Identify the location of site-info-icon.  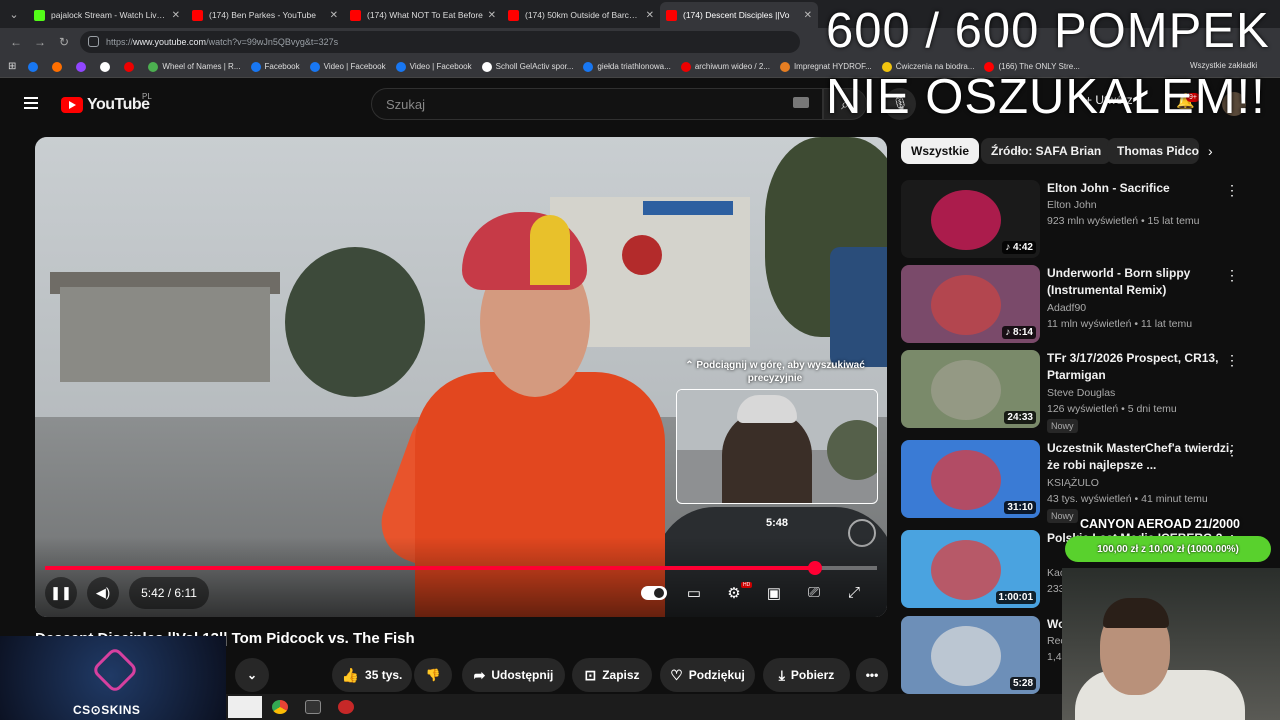
(93, 41).